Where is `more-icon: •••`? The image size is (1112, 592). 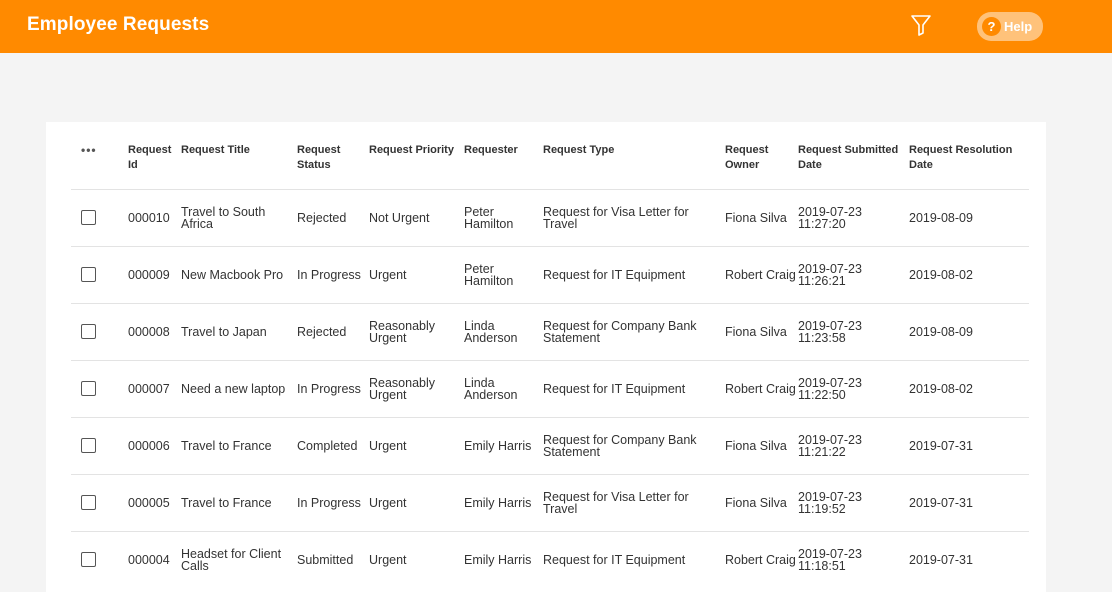 more-icon: ••• is located at coordinates (89, 150).